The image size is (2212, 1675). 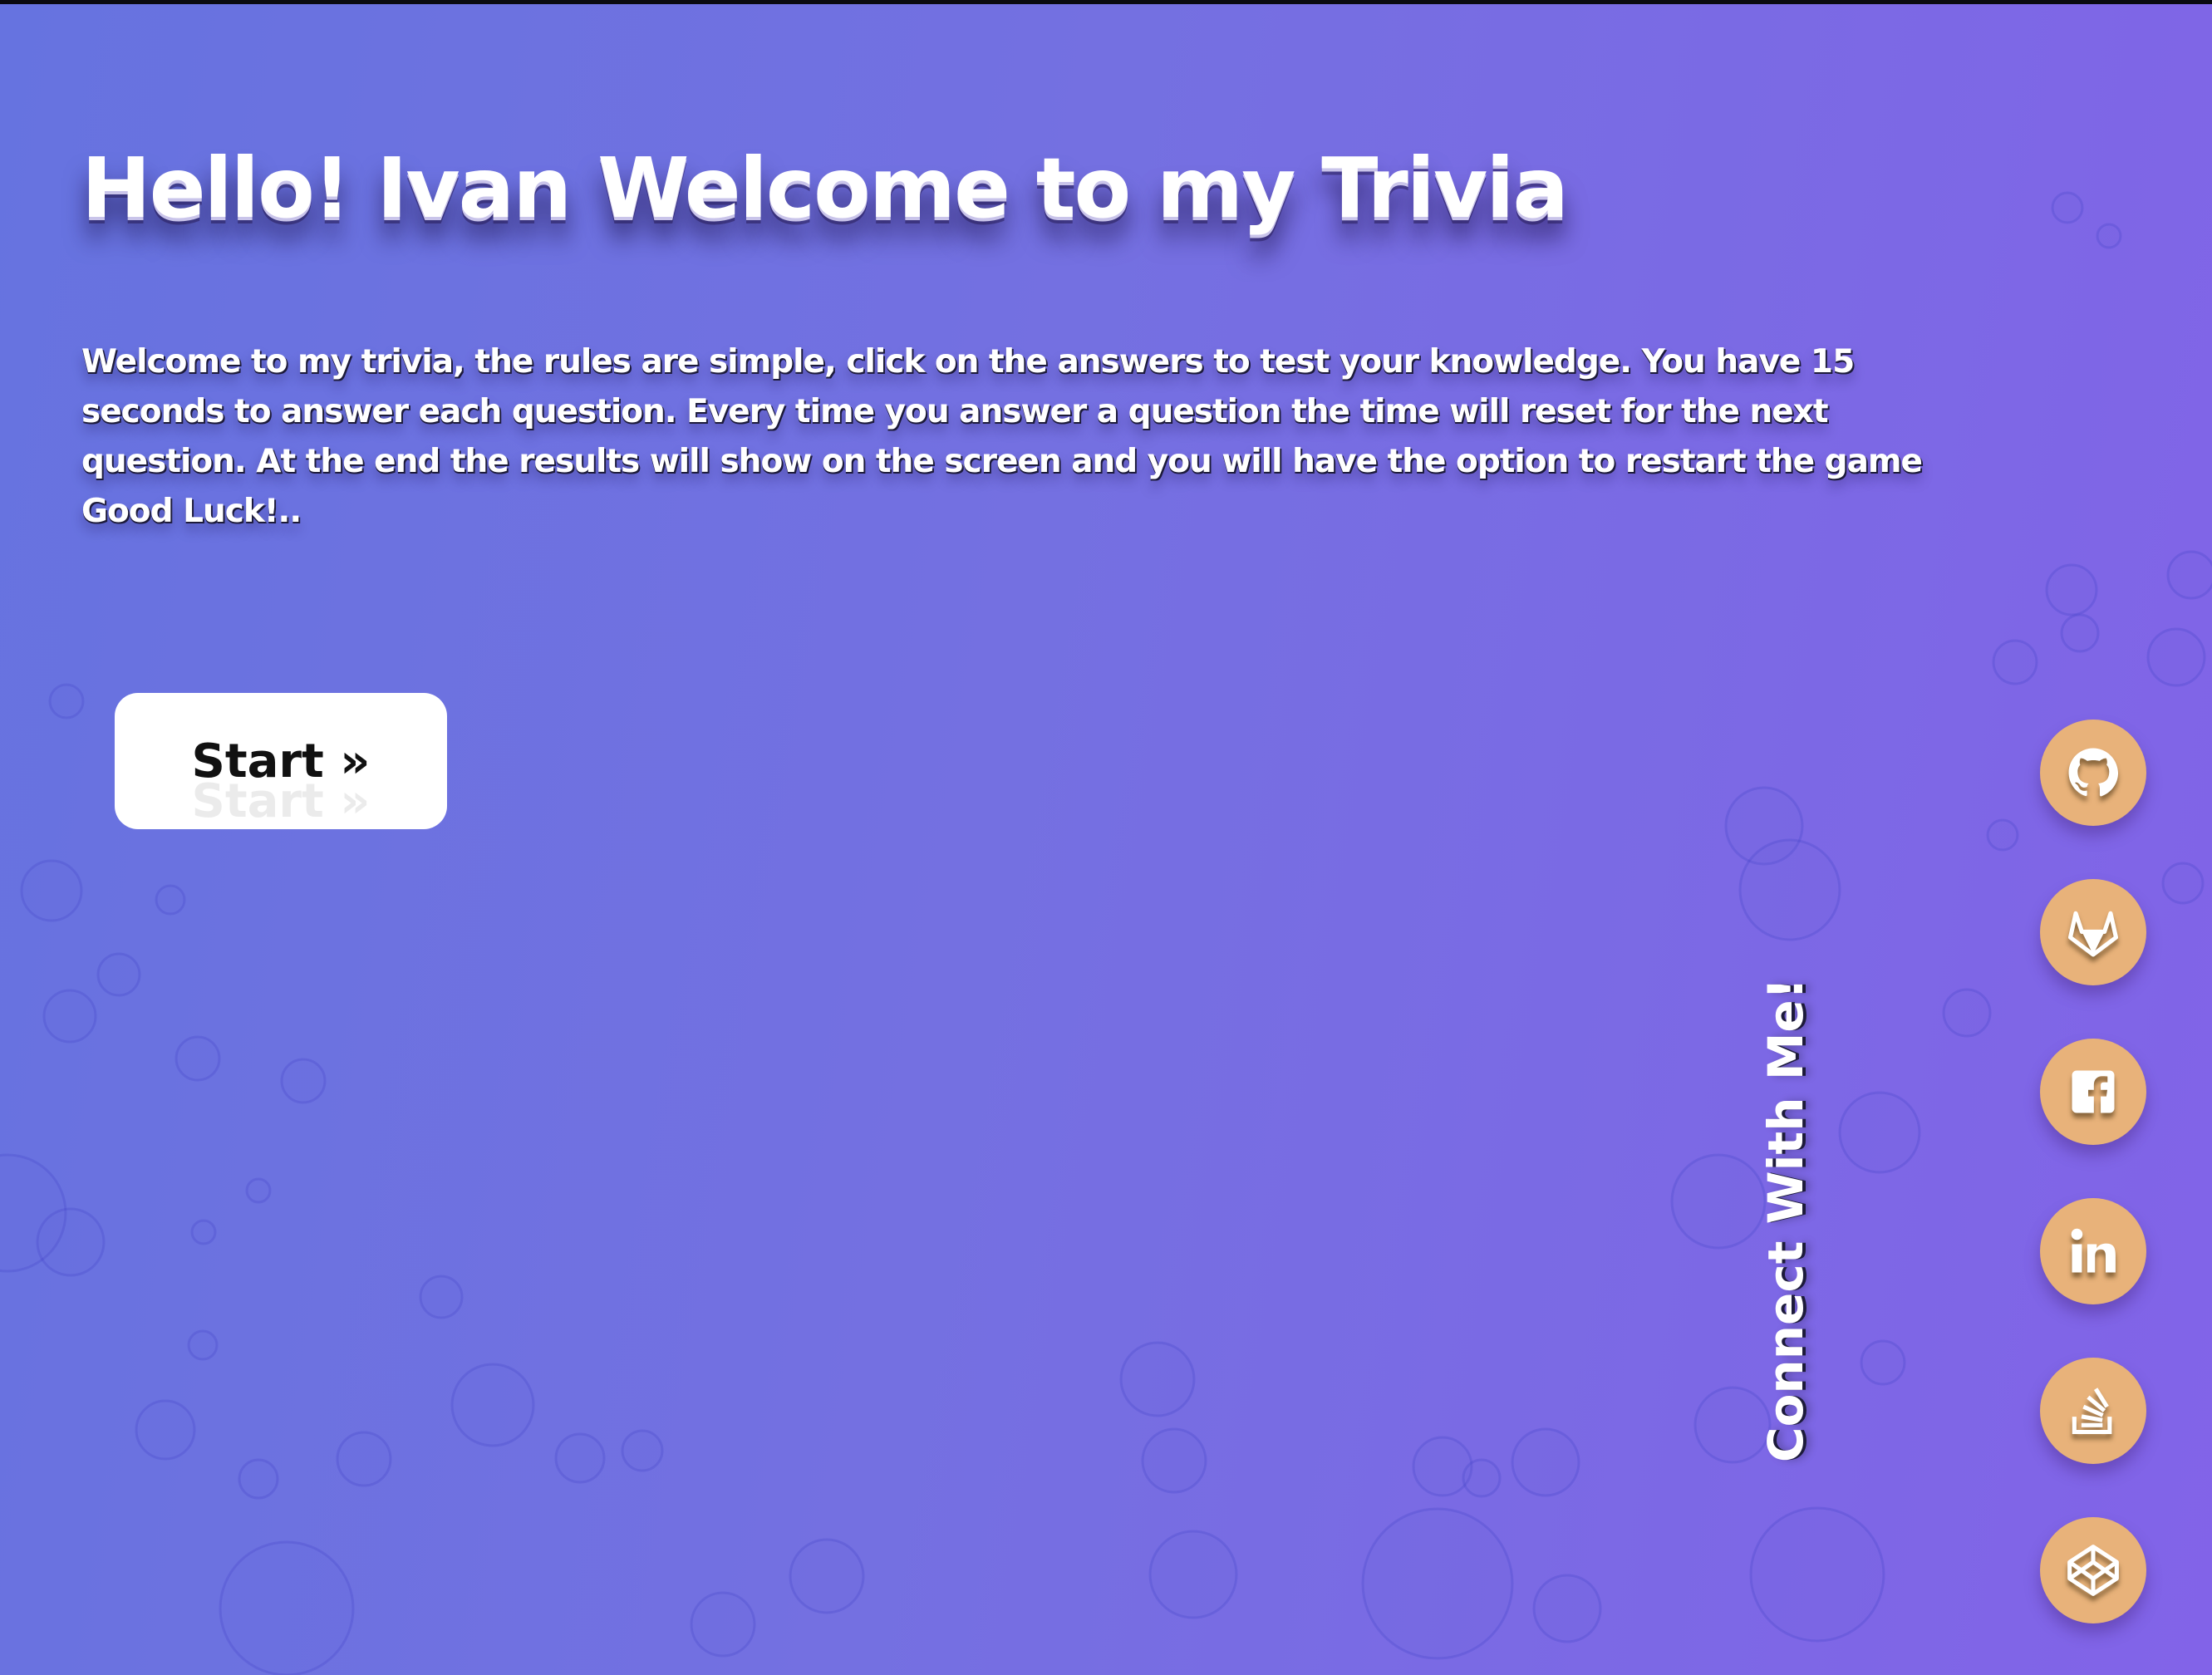 I want to click on github-icon, so click(x=2093, y=773).